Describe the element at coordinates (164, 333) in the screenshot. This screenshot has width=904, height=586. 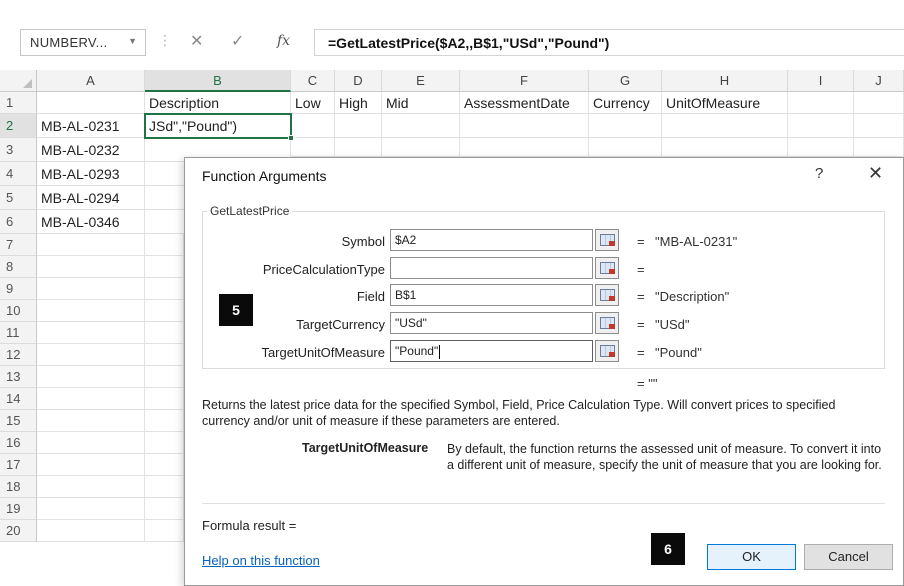
I see `cell-b11` at that location.